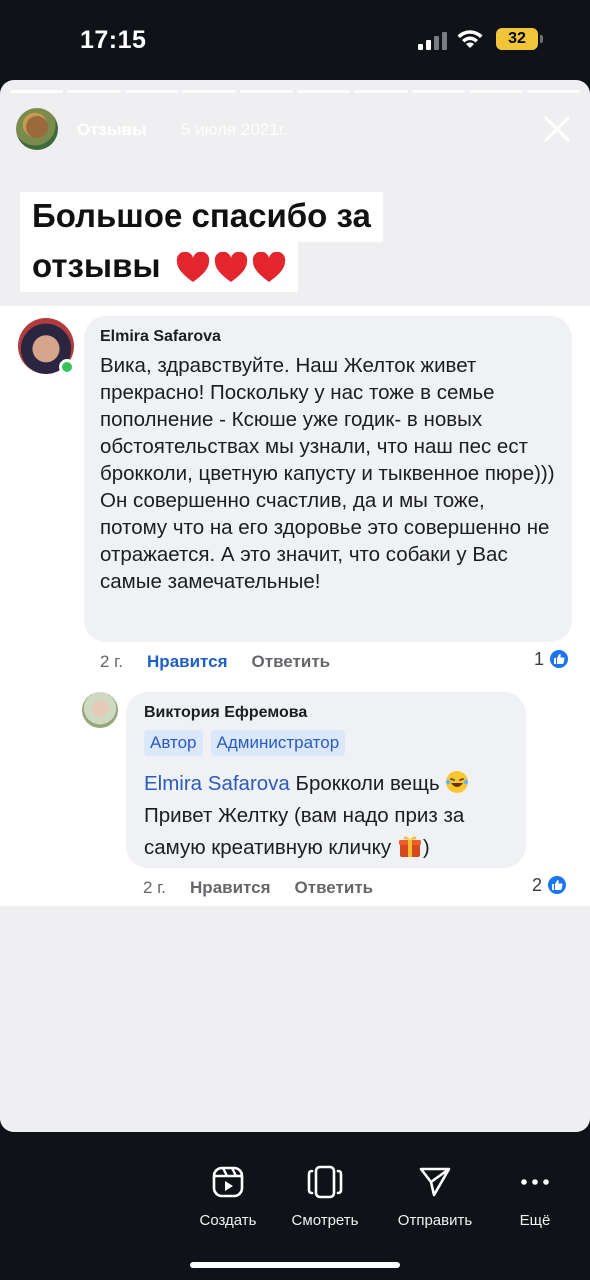 This screenshot has height=1280, width=590. I want to click on like-count-value: 1, so click(539, 658).